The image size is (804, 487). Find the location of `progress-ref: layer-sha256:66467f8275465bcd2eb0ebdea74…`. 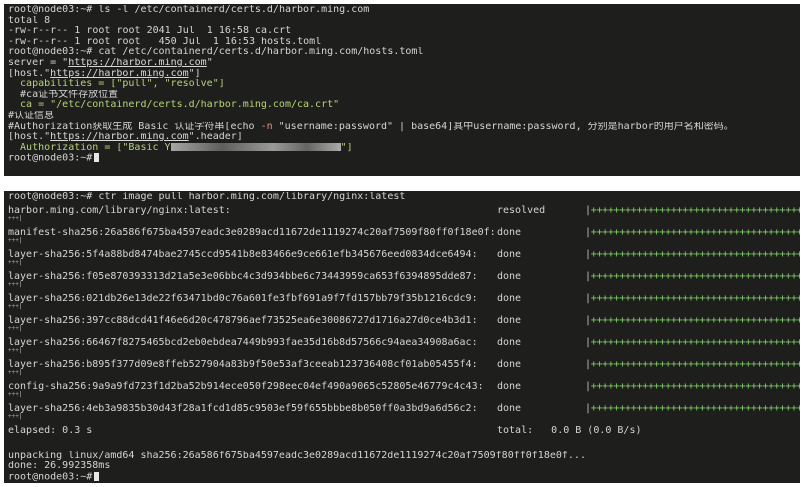

progress-ref: layer-sha256:66467f8275465bcd2eb0ebdea74… is located at coordinates (243, 342).